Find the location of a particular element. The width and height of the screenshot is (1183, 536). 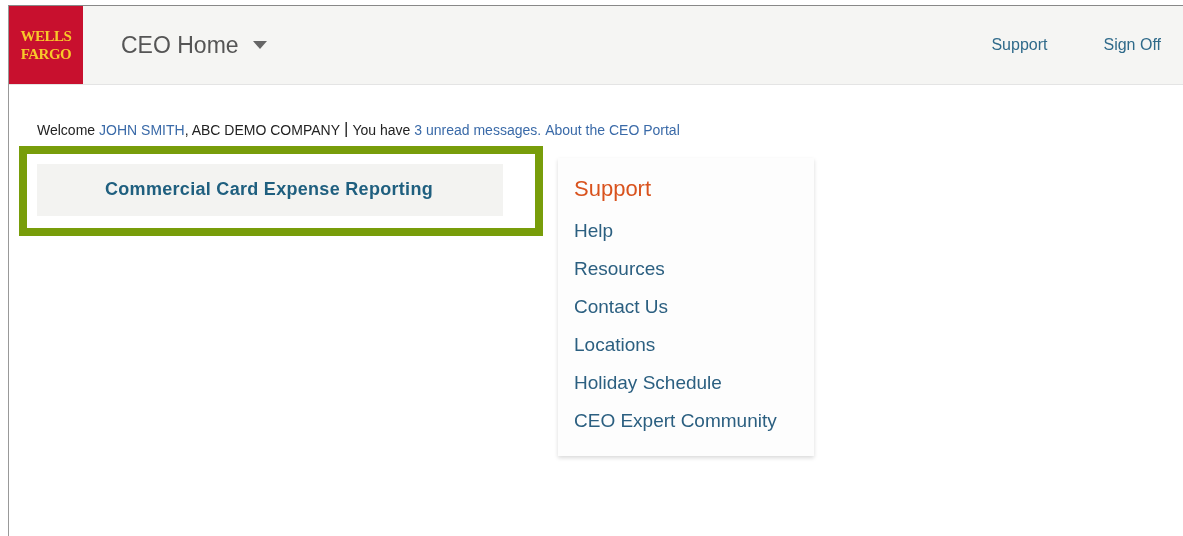

company-text: , ABC DEMO COMPANY is located at coordinates (262, 130).